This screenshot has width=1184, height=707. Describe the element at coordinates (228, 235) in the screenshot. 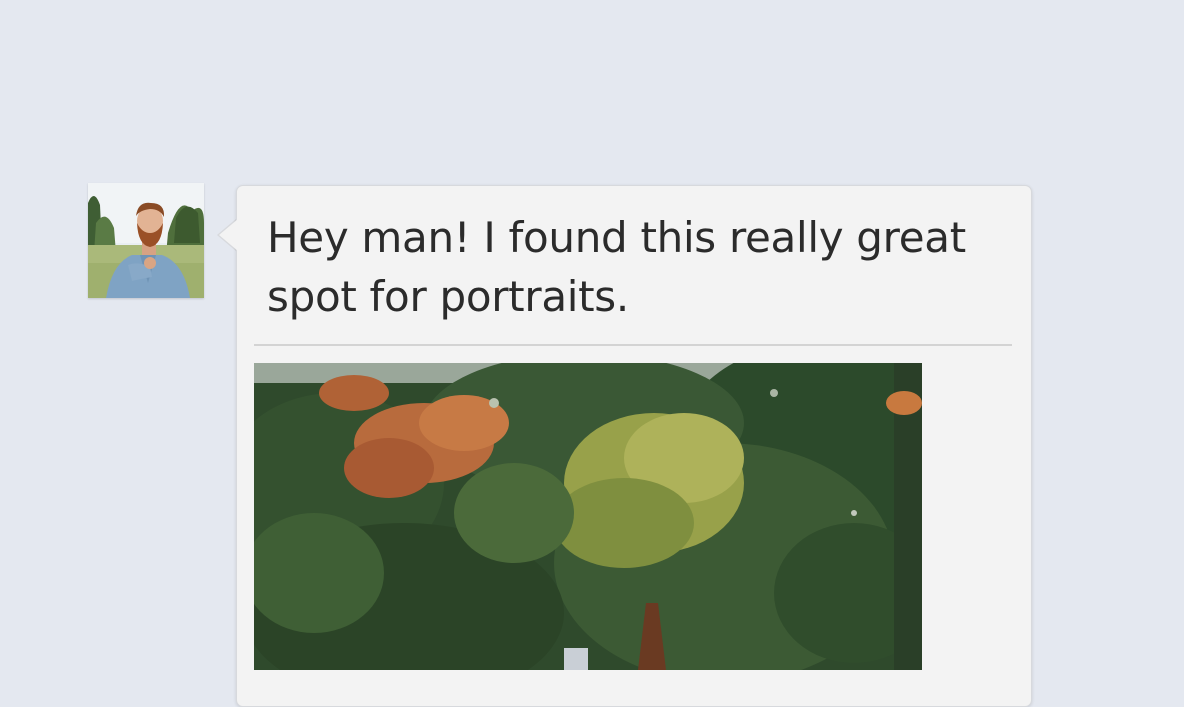

I see `bubble-tail` at that location.